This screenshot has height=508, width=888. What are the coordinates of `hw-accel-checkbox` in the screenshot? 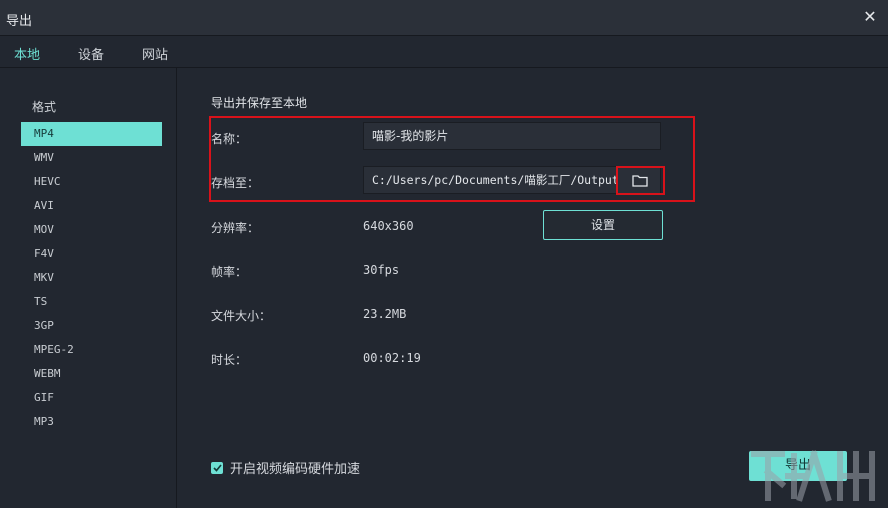 It's located at (217, 467).